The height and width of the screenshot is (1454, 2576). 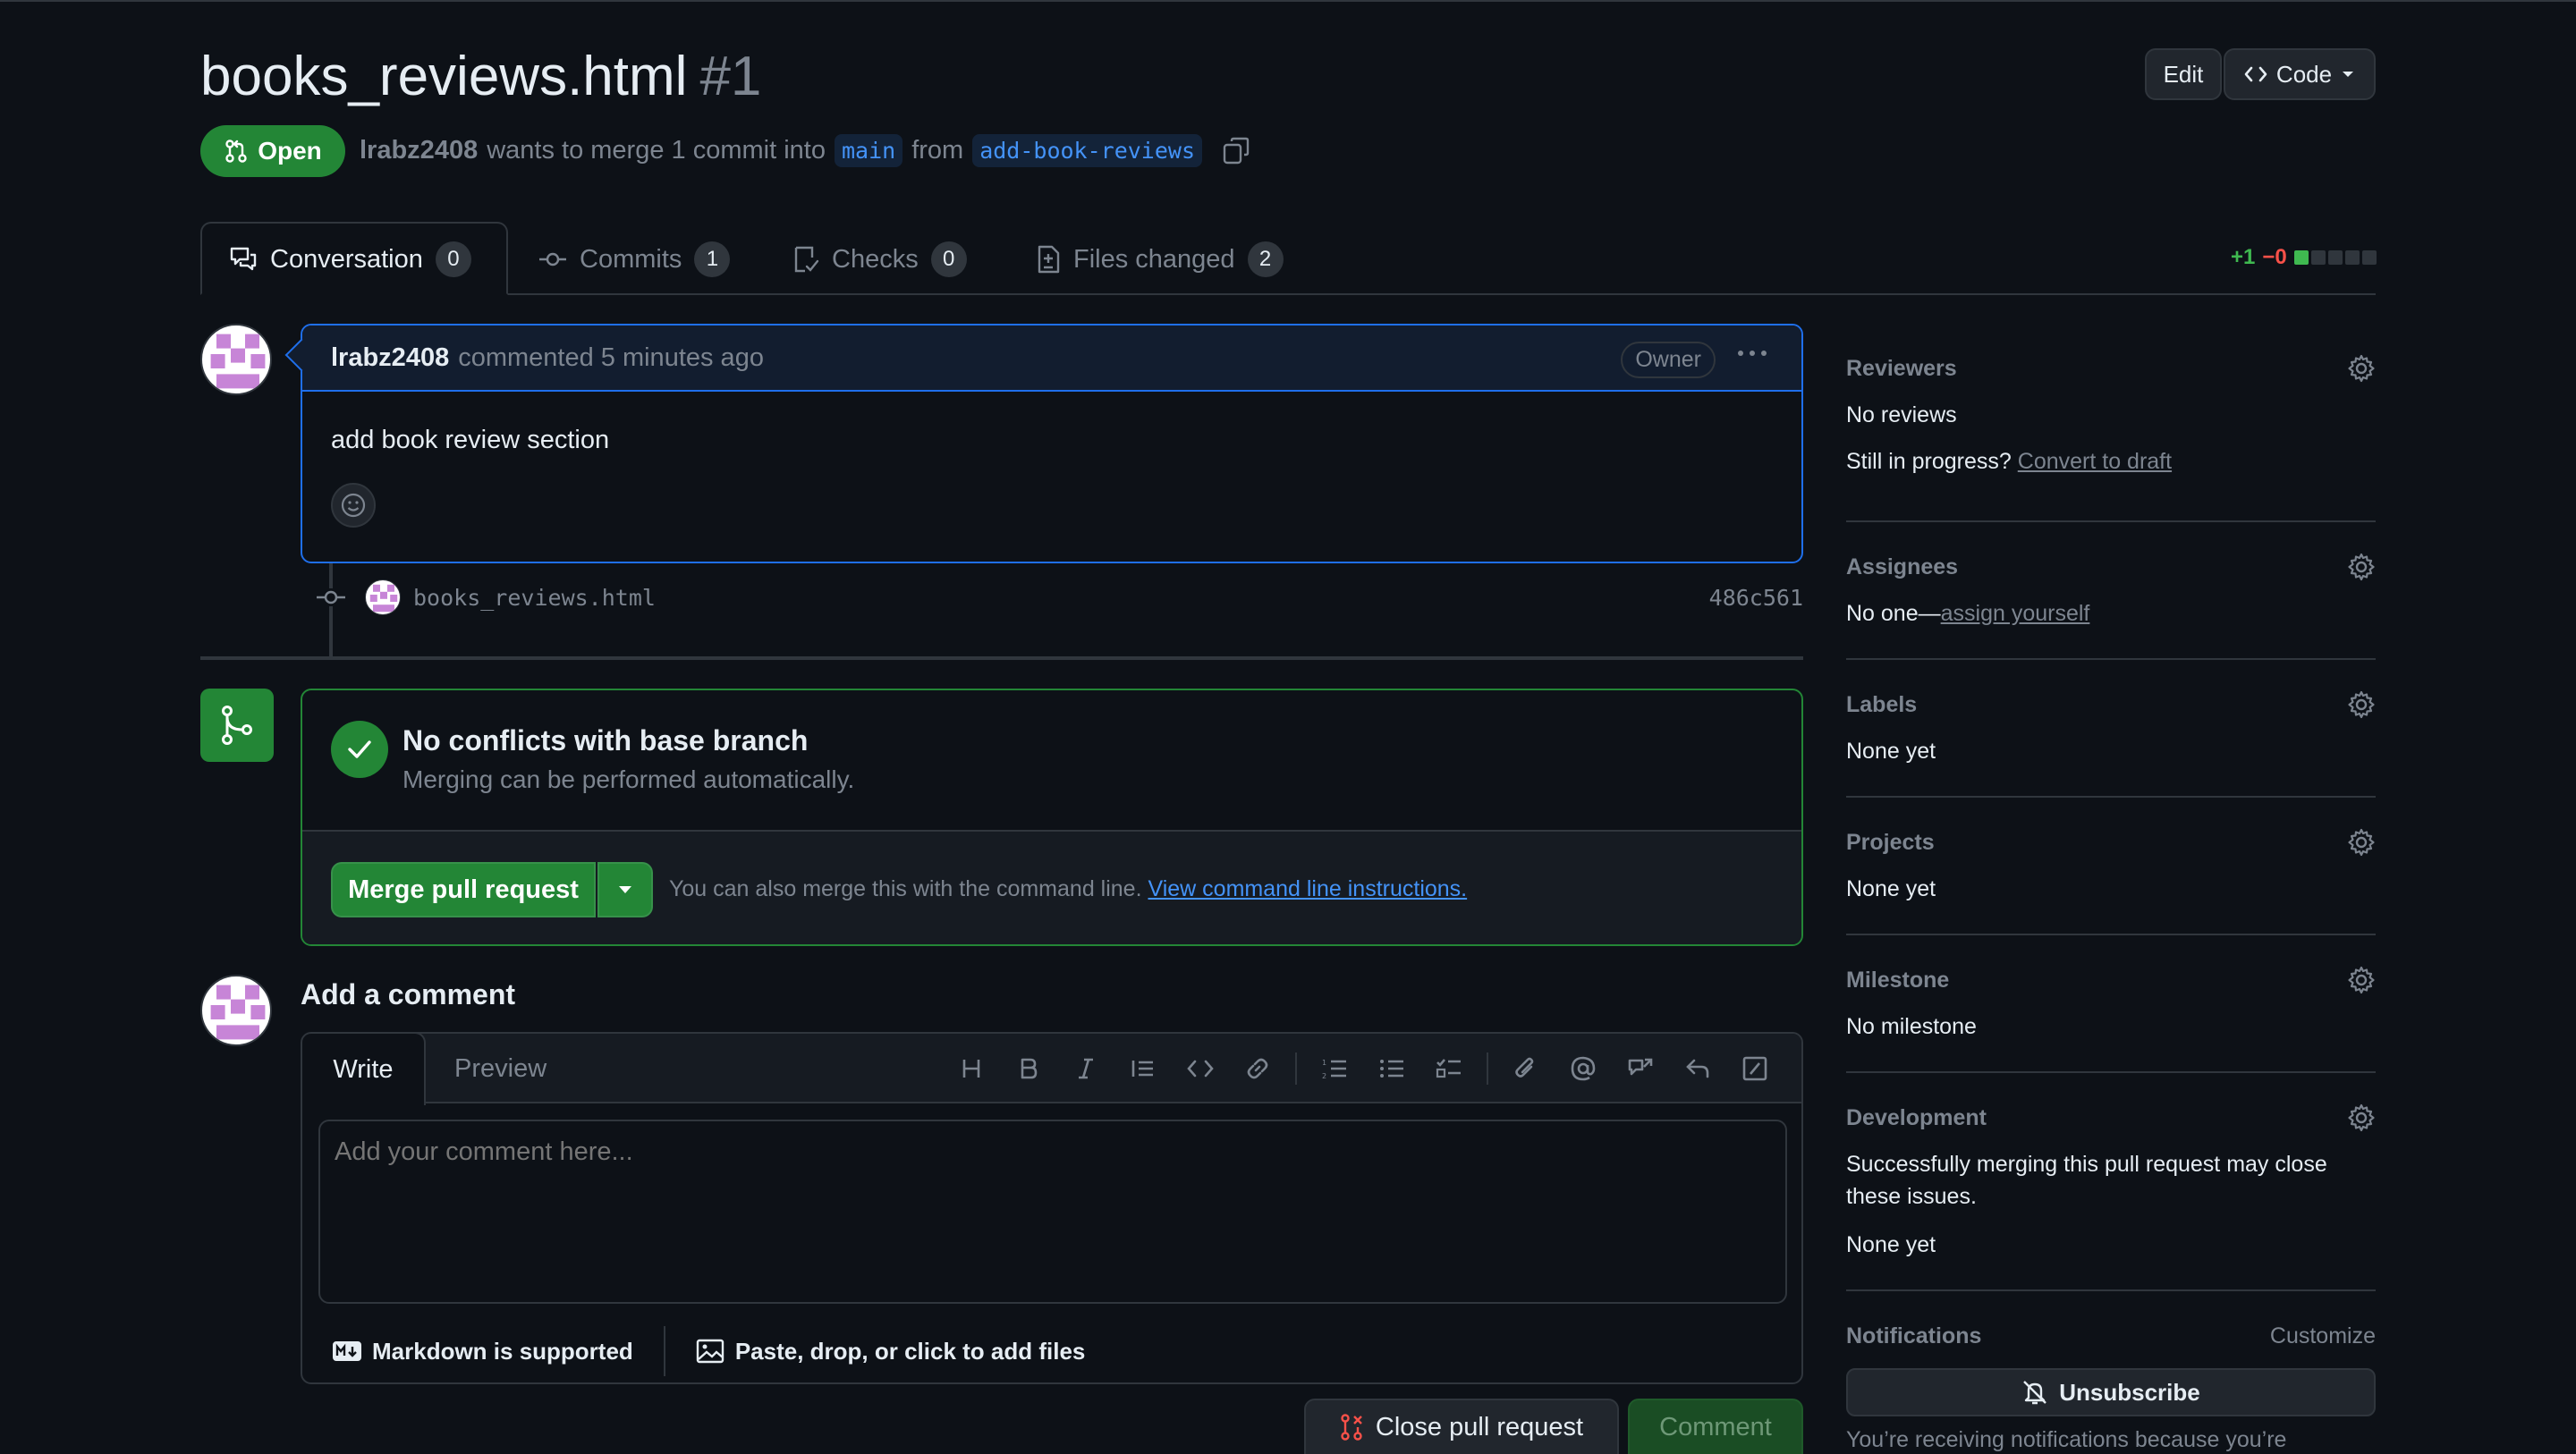 What do you see at coordinates (2111, 603) in the screenshot?
I see `sidebar-assignees: Assignees No one—assign yourself` at bounding box center [2111, 603].